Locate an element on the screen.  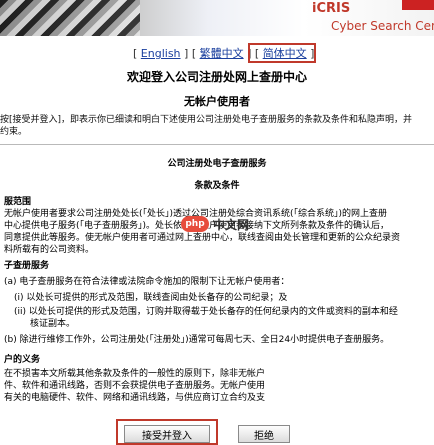
terms-item-ii-cont: 核证副本。 is located at coordinates (53, 324).